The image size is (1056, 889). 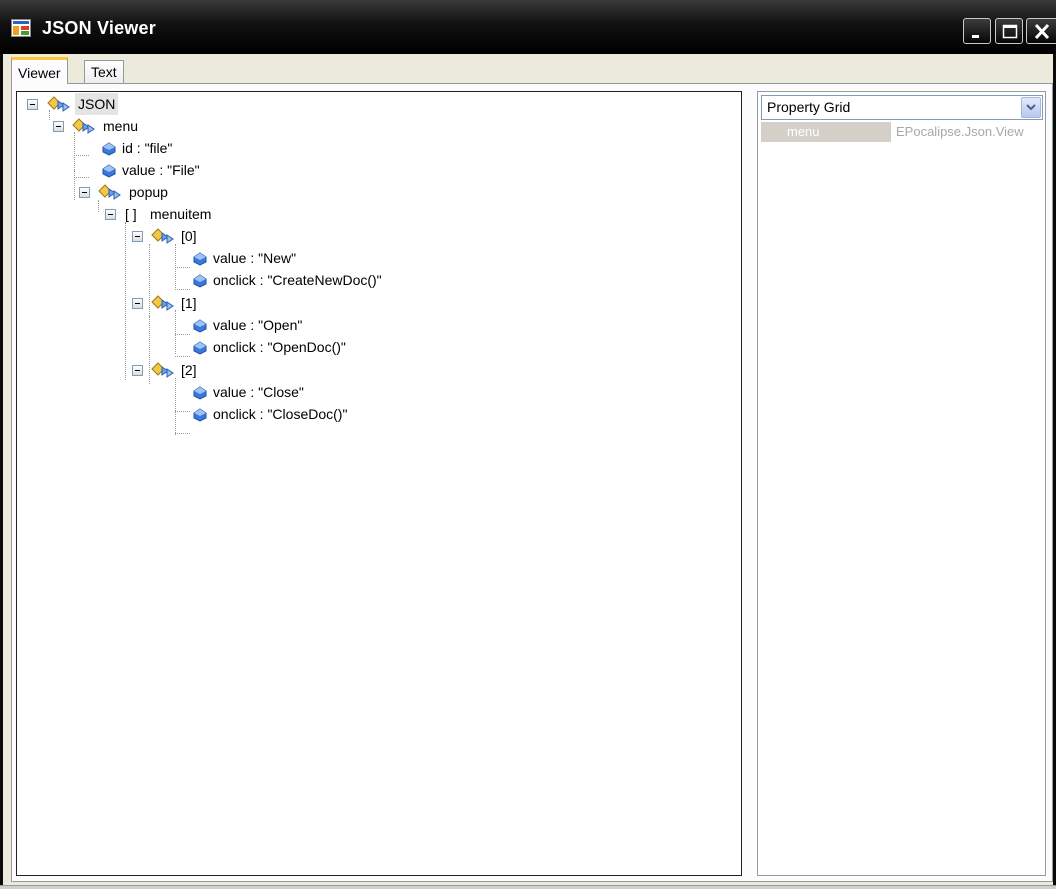 I want to click on tree-node-value: onclick : "CreateNewDoc()", so click(x=247, y=280).